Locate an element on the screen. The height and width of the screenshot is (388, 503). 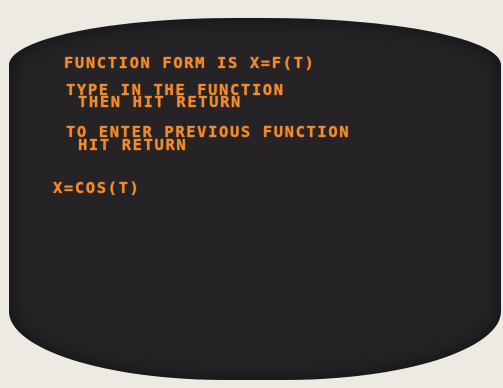
function-input: X=COS(T) is located at coordinates (96, 188).